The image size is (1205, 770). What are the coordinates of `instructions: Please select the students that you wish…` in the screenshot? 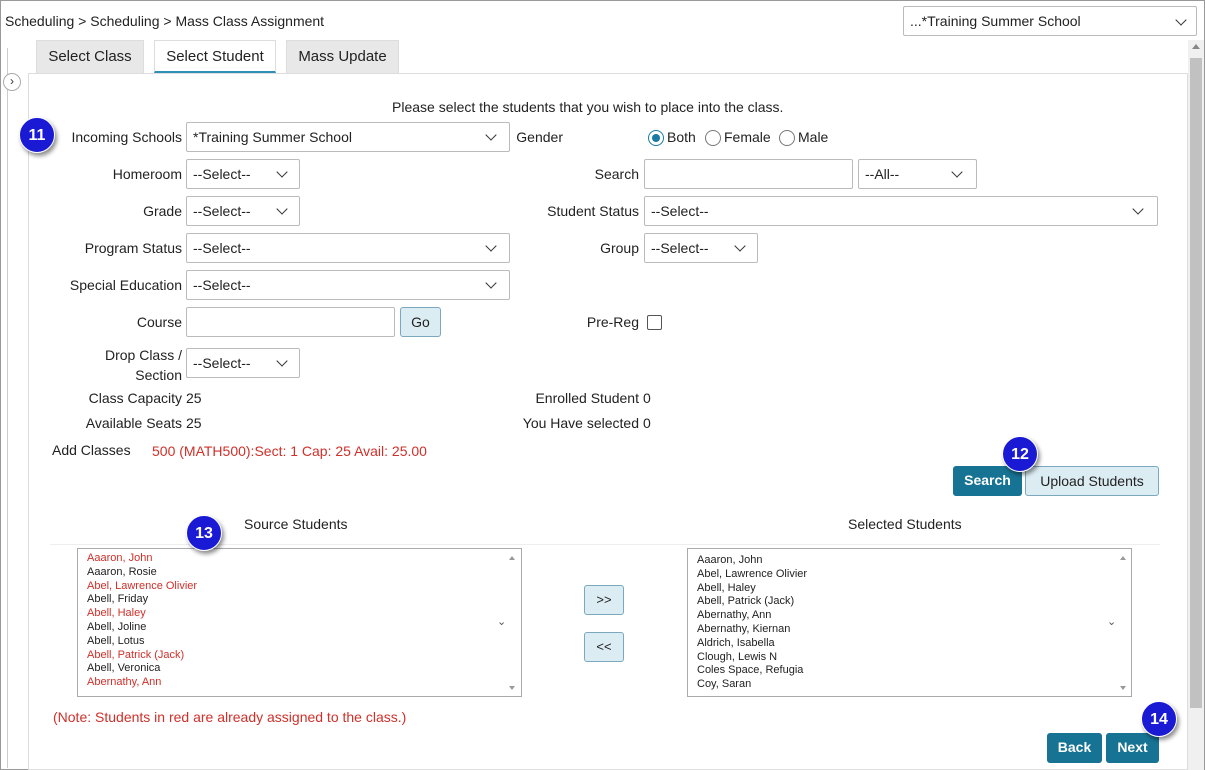 It's located at (588, 107).